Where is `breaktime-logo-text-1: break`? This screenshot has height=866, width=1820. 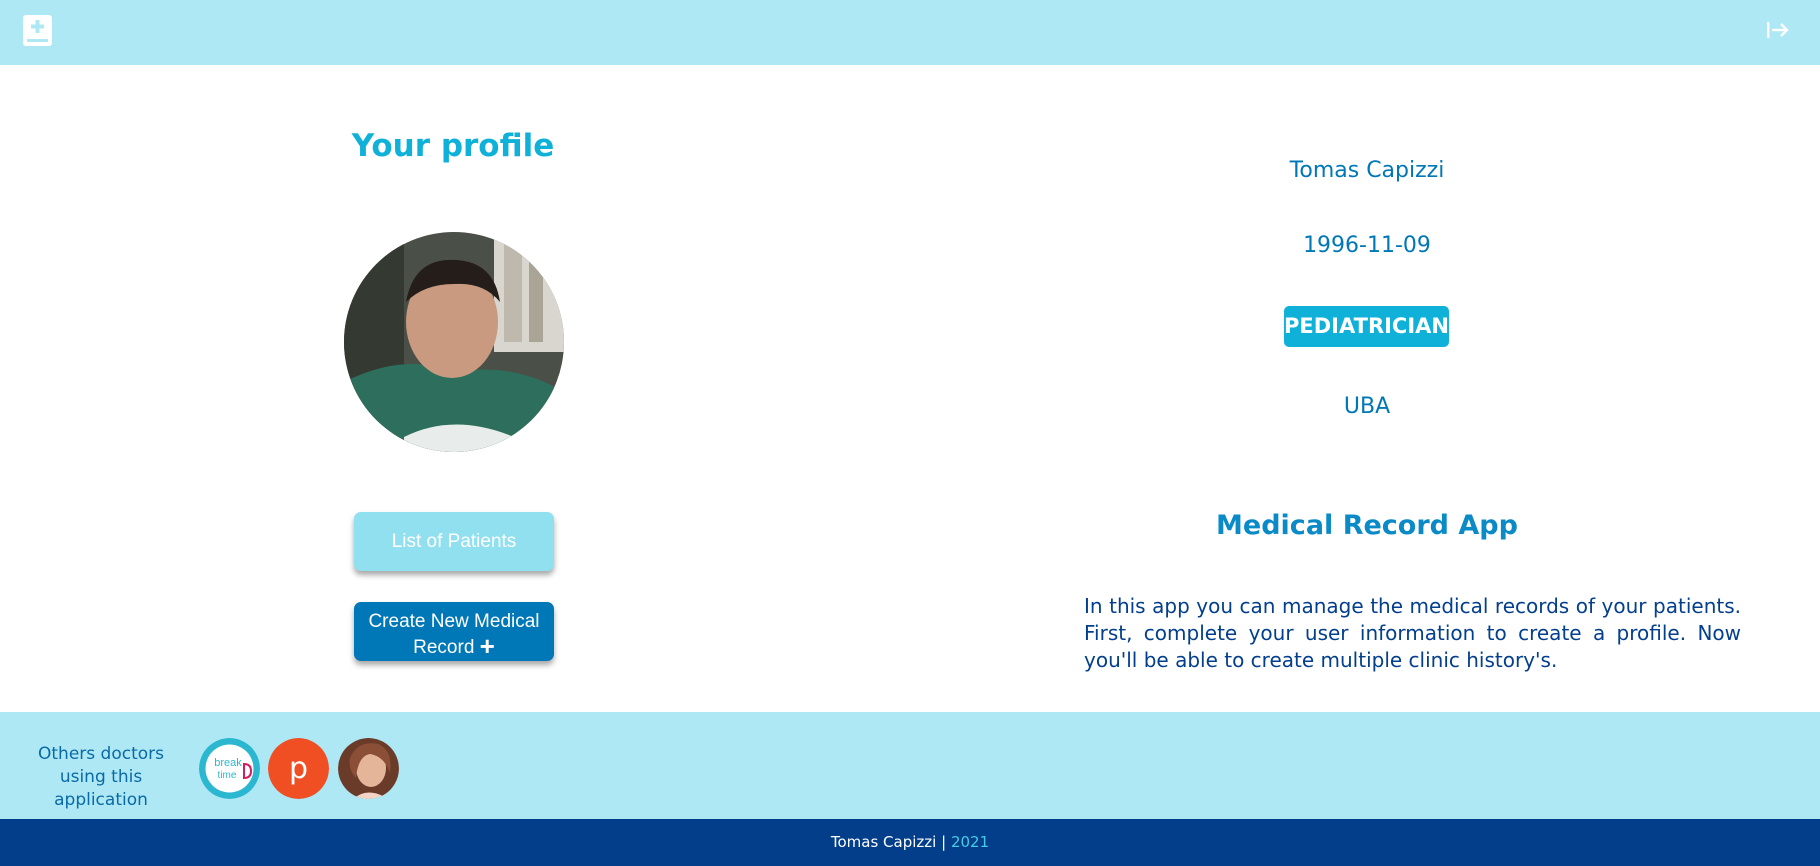
breaktime-logo-text-1: break is located at coordinates (228, 763).